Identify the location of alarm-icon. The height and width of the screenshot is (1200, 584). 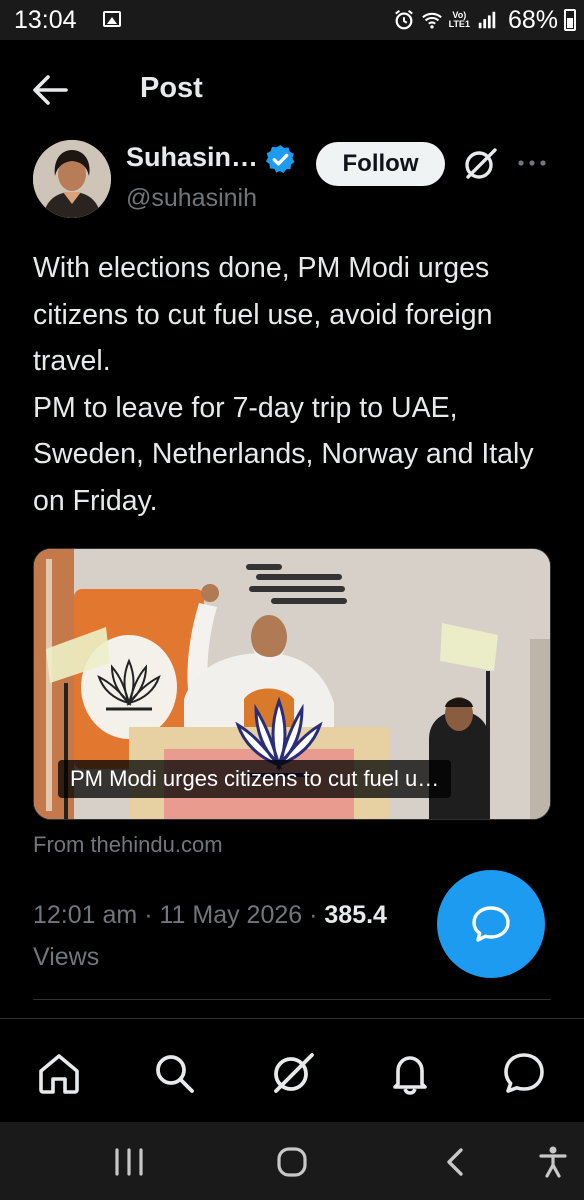
(403, 20).